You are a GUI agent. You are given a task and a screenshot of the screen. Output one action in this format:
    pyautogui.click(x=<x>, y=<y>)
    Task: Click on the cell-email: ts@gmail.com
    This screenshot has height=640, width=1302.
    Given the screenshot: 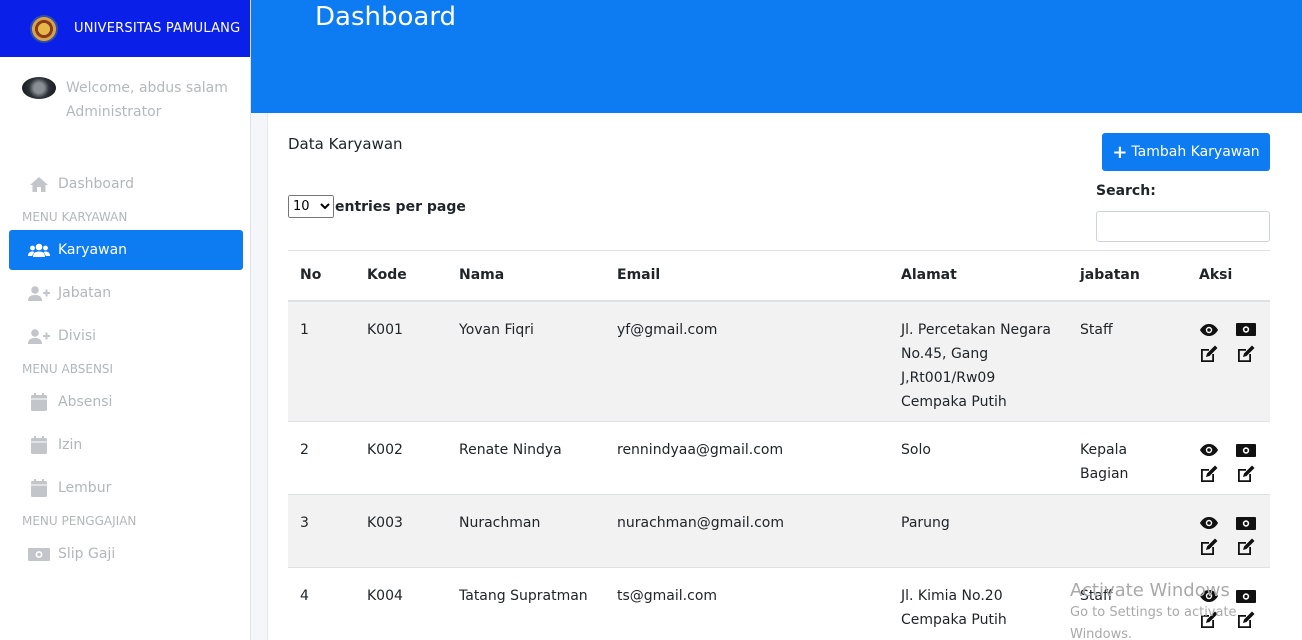 What is the action you would take?
    pyautogui.click(x=747, y=603)
    